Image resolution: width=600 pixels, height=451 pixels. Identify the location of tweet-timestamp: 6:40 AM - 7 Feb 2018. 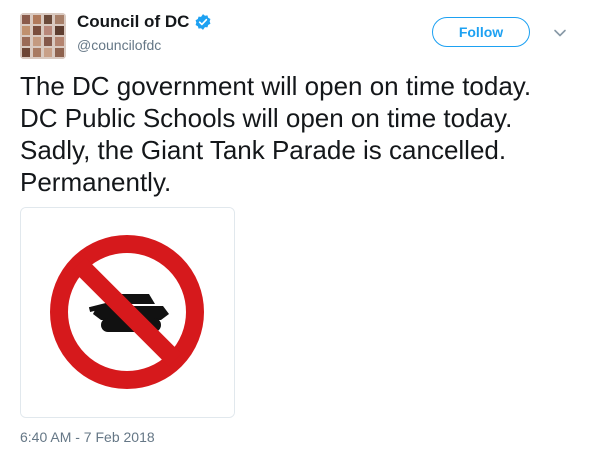
(87, 437).